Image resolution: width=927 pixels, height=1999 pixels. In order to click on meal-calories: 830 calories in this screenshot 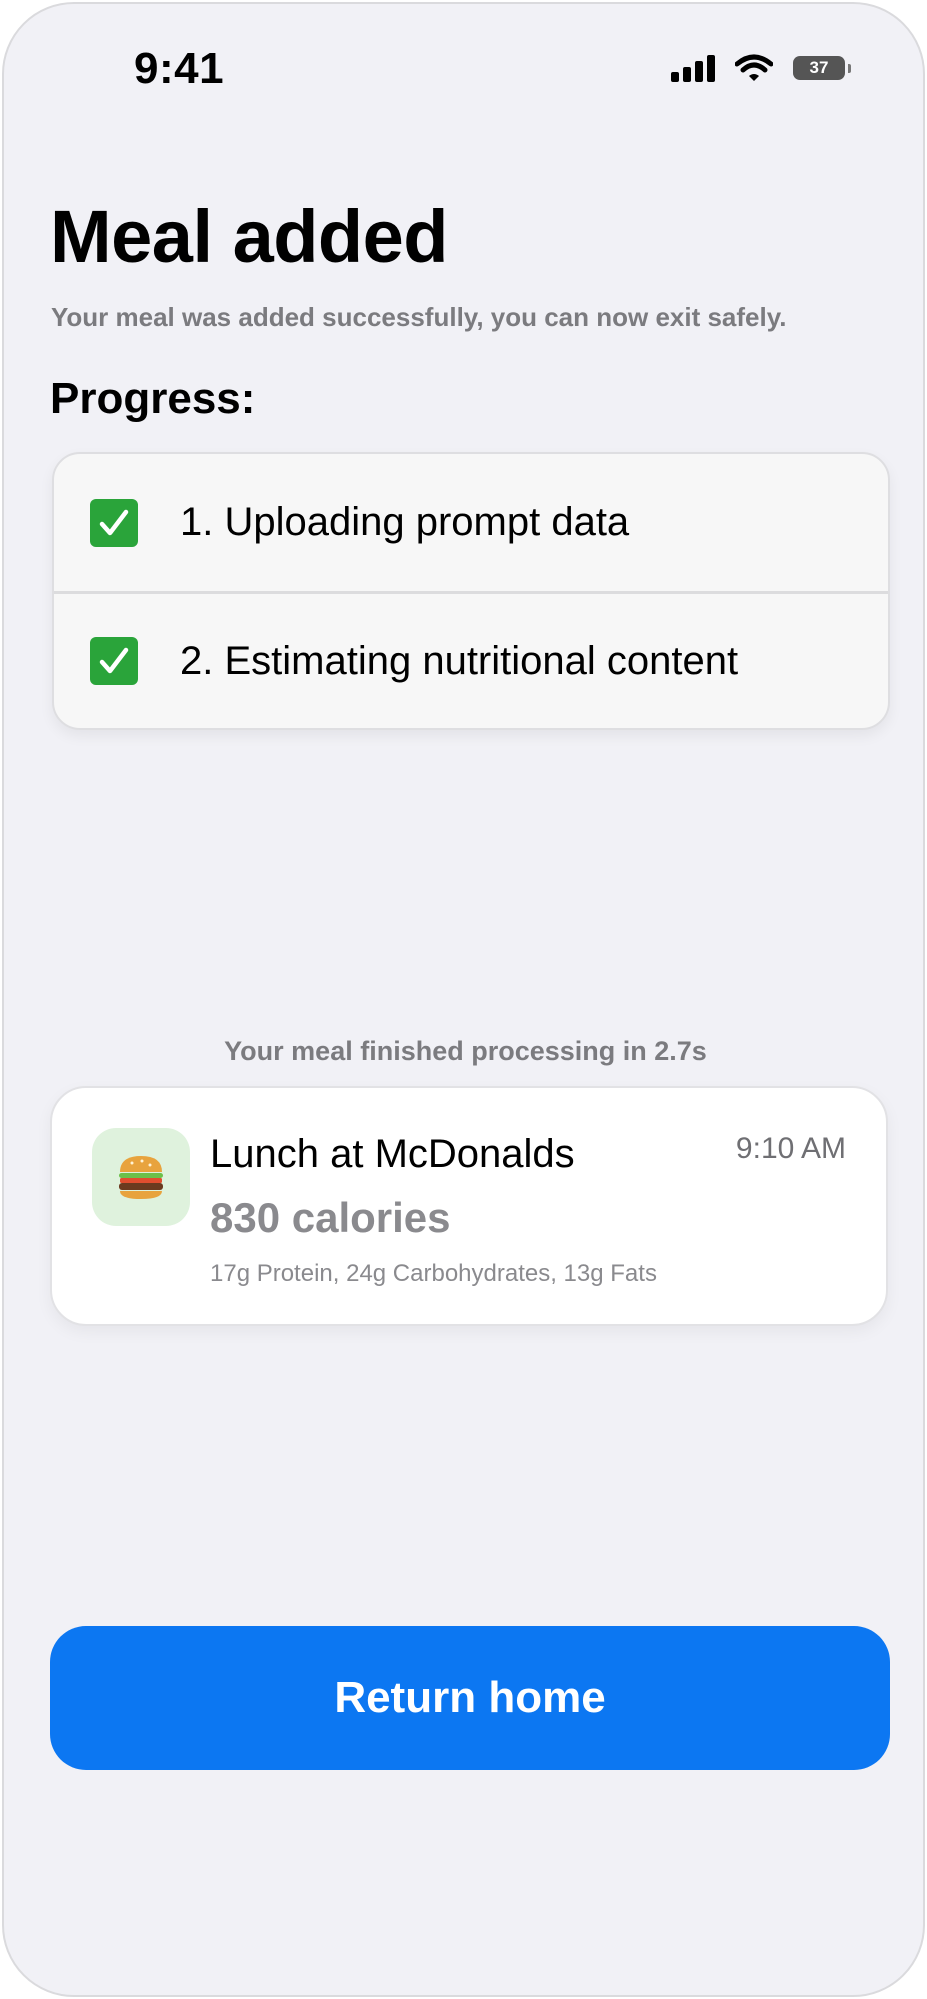, I will do `click(330, 1217)`.